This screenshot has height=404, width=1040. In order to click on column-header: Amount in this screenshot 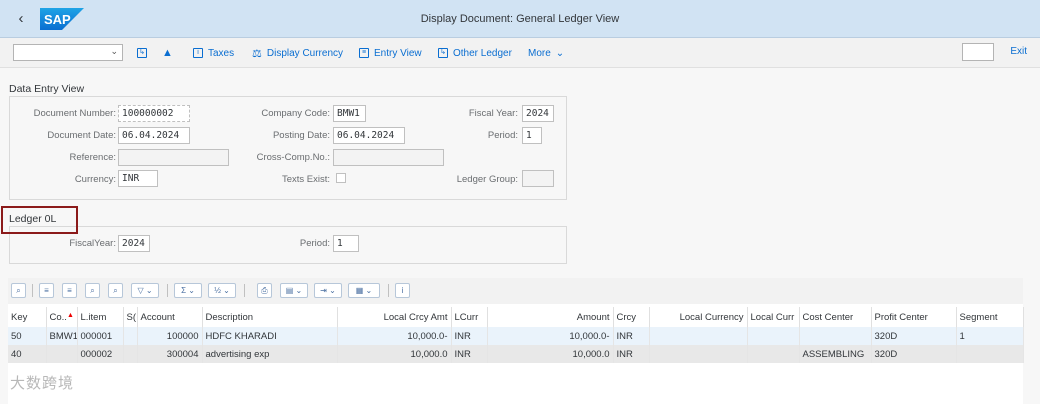, I will do `click(550, 317)`.